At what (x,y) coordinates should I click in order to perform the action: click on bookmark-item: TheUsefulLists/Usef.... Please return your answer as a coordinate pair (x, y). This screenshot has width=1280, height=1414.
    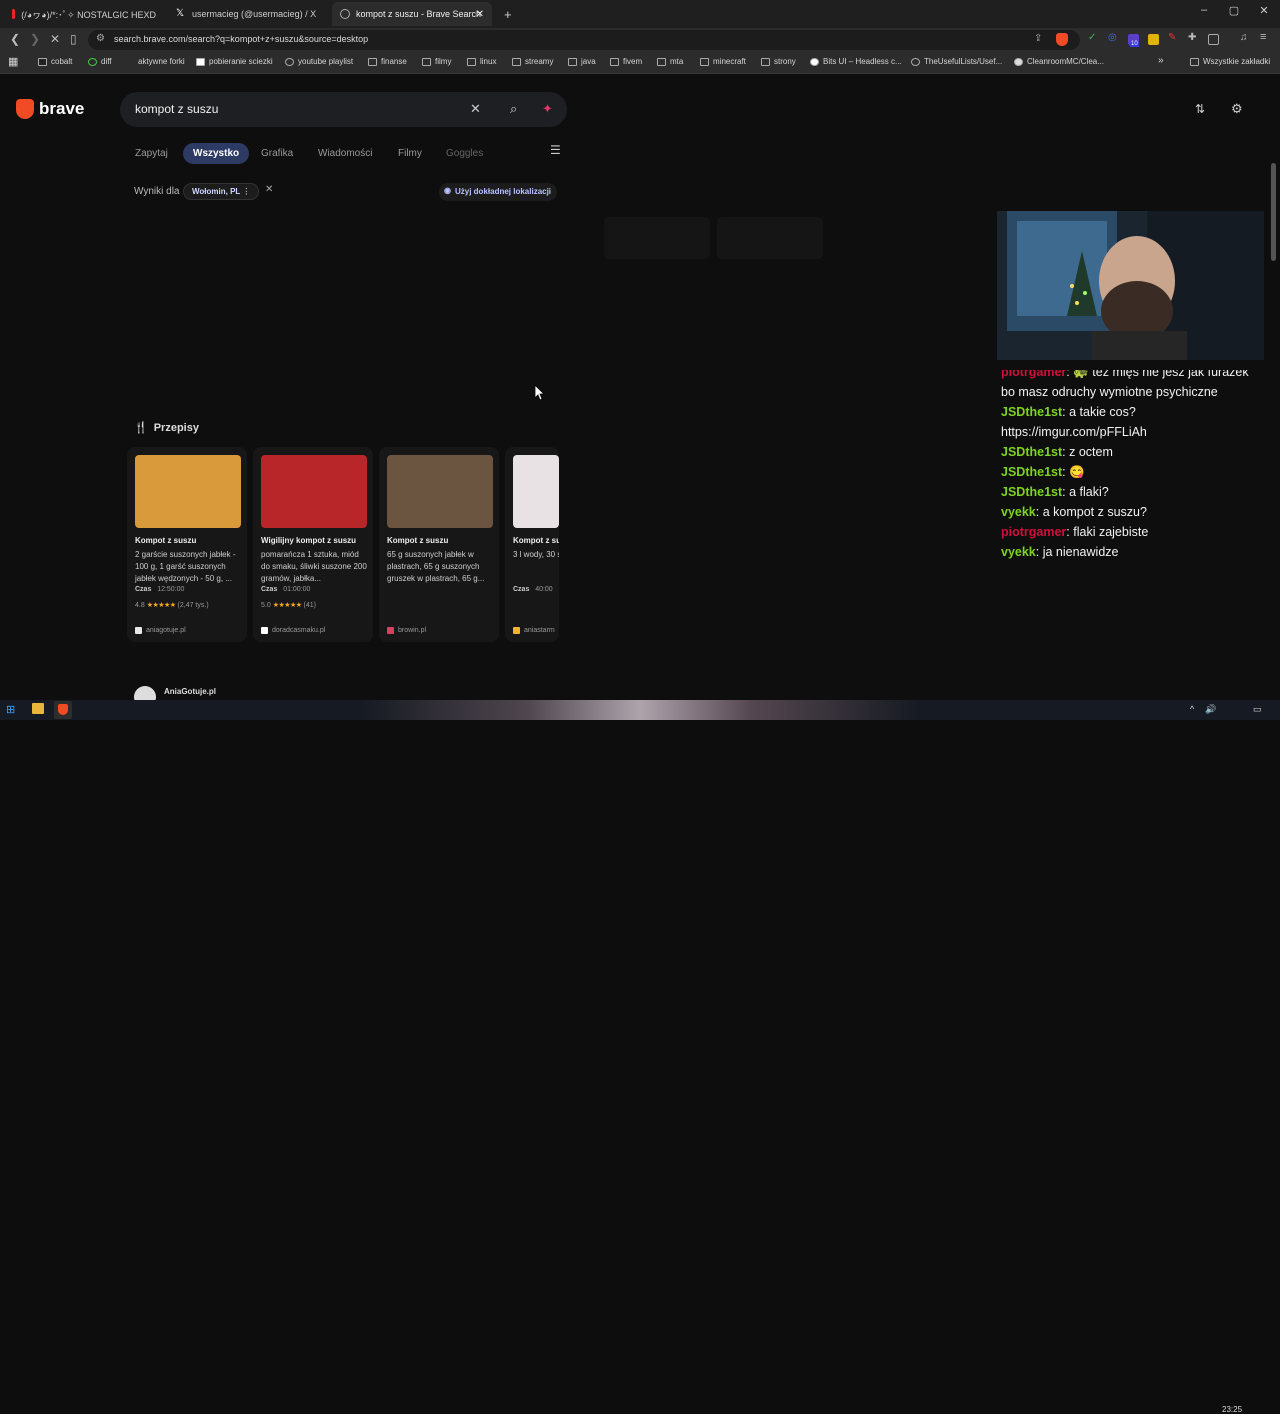
    Looking at the image, I should click on (956, 61).